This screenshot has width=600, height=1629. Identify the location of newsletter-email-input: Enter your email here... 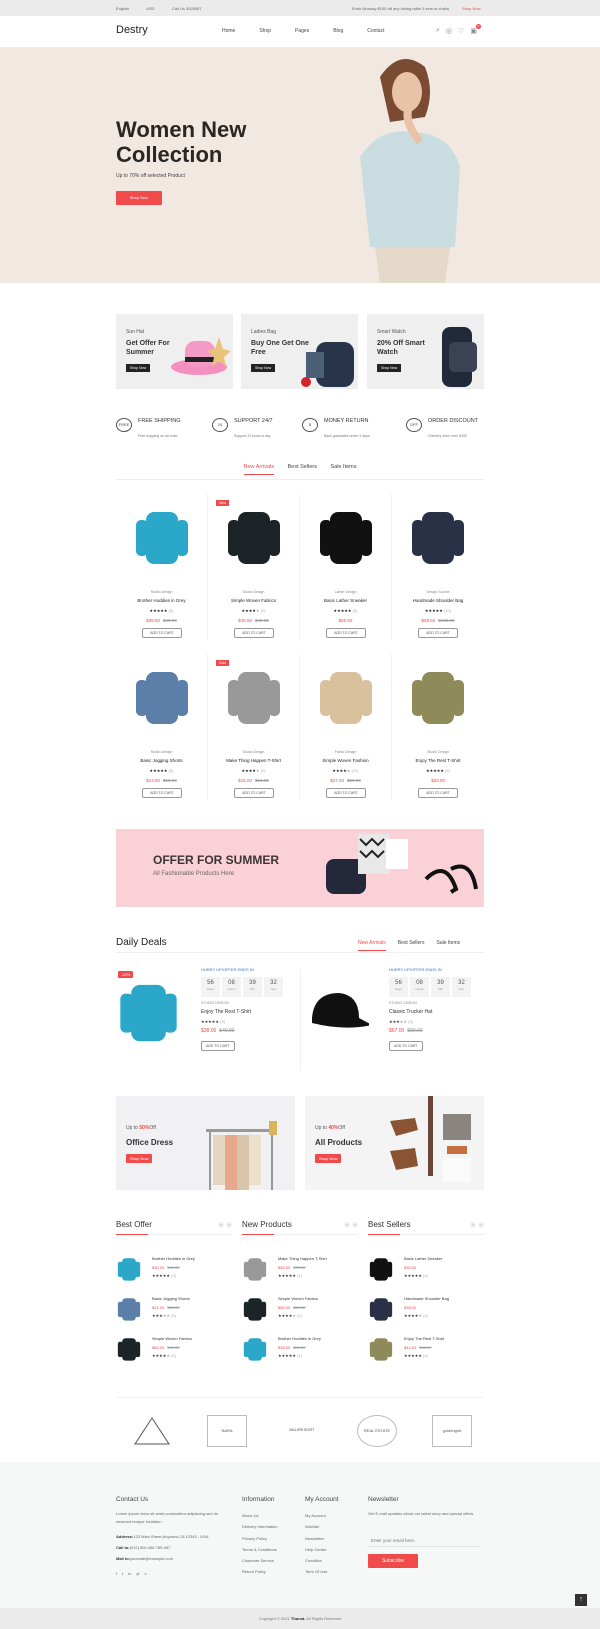
(424, 1541).